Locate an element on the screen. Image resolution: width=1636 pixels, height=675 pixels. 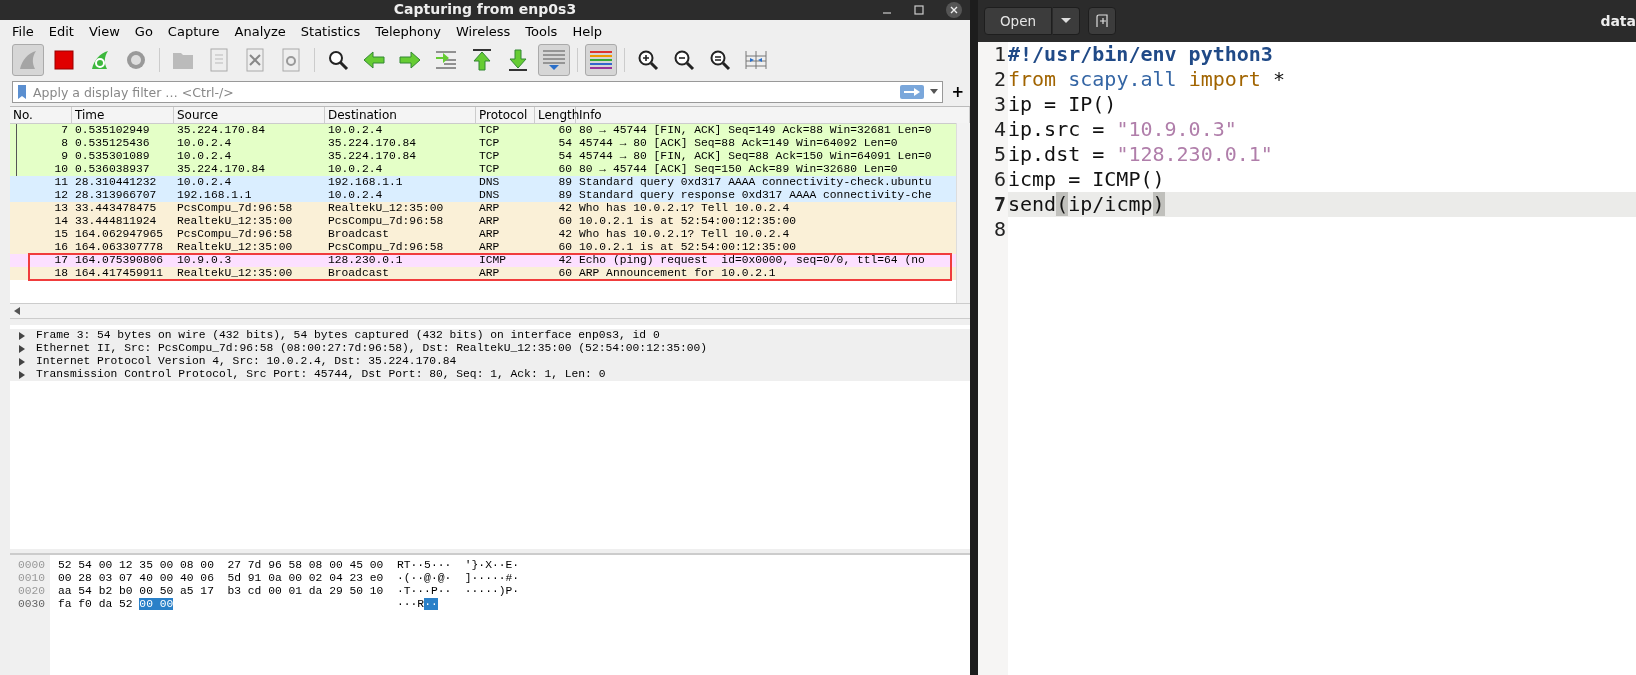
column-header: Protocol is located at coordinates (505, 115).